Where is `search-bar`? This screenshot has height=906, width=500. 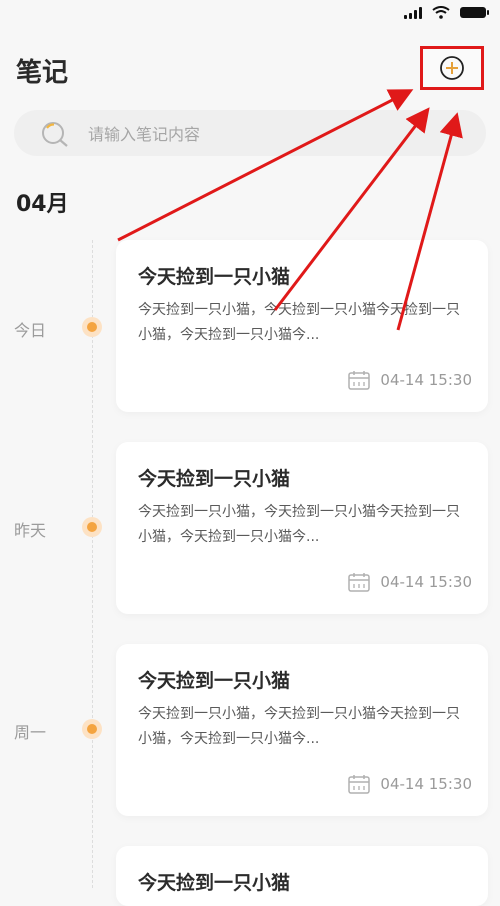
search-bar is located at coordinates (250, 134).